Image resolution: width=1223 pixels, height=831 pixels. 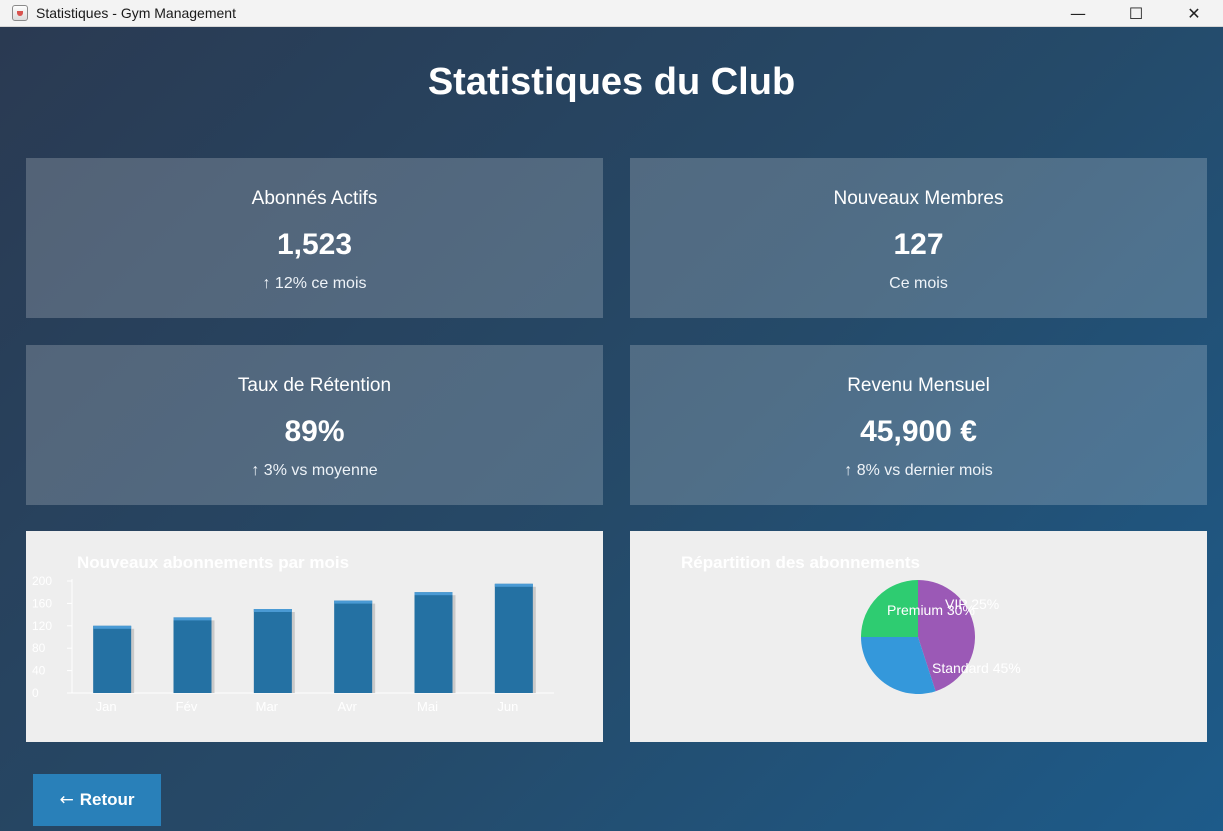 I want to click on stat-subtext: ↑ 12% ce mois, so click(x=314, y=283).